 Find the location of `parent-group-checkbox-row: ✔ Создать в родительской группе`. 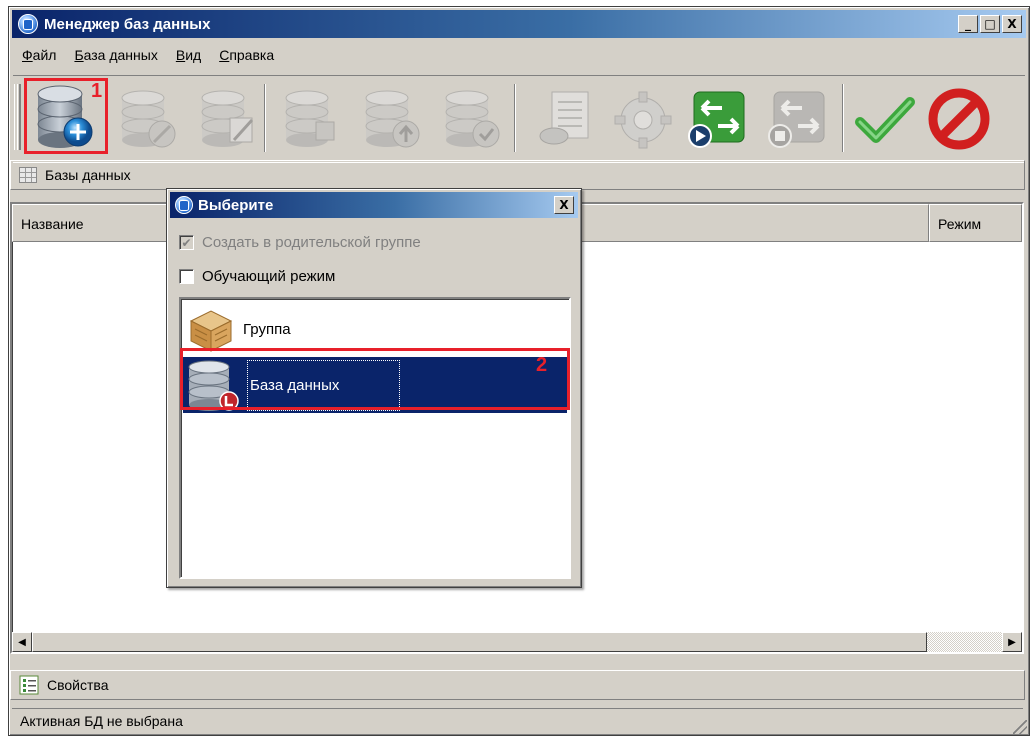

parent-group-checkbox-row: ✔ Создать в родительской группе is located at coordinates (300, 242).